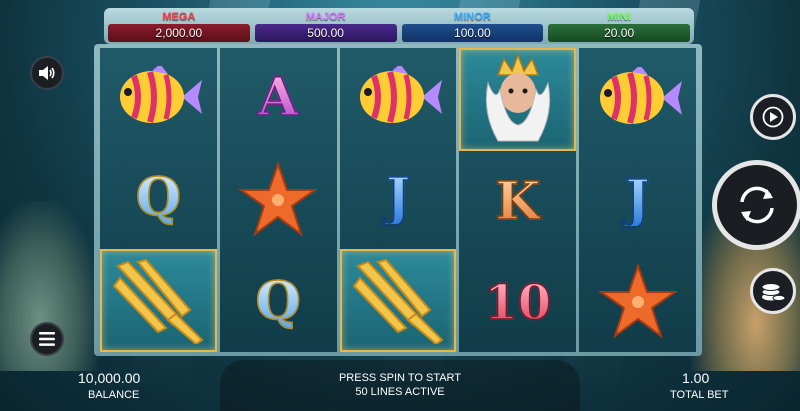  I want to click on jackpot-minor: MINOR 100.00, so click(472, 26).